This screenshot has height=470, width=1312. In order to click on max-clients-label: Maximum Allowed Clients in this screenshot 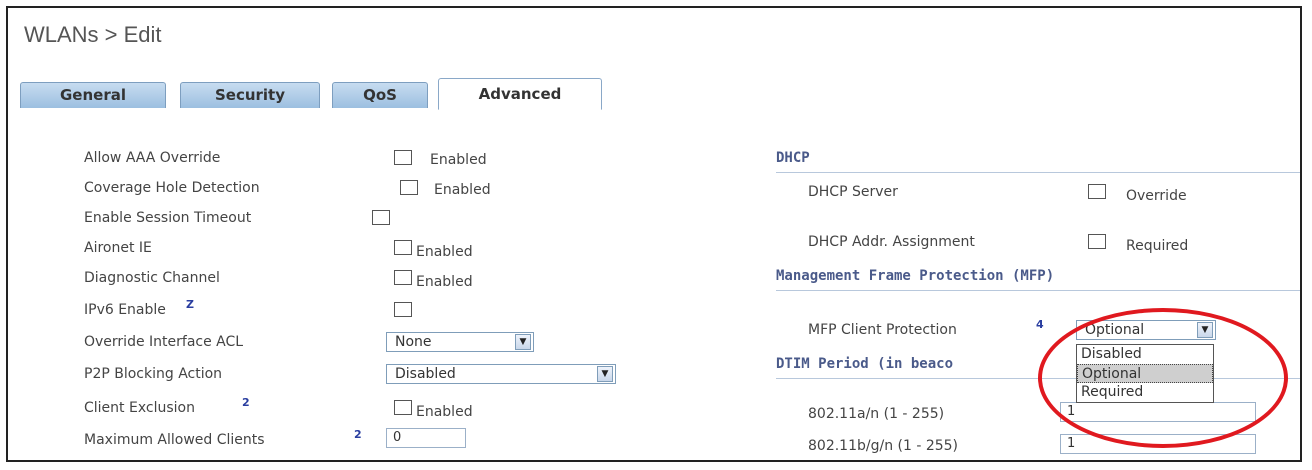, I will do `click(174, 440)`.